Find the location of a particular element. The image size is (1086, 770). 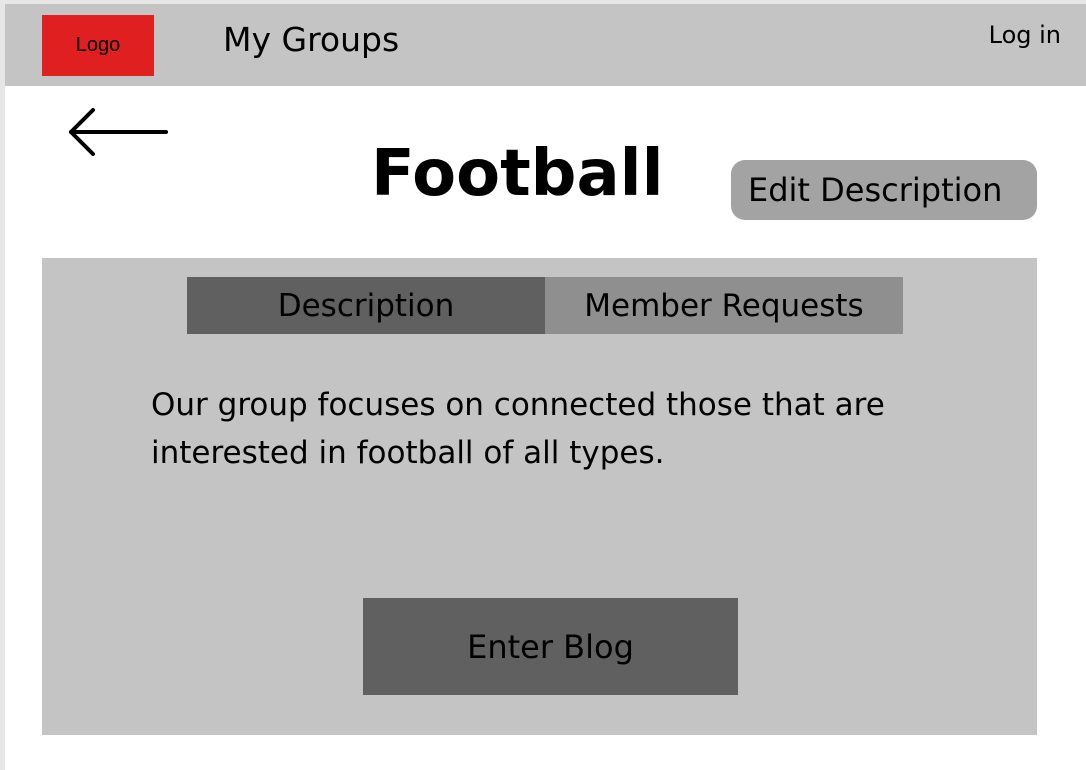

logo: Logo is located at coordinates (98, 45).